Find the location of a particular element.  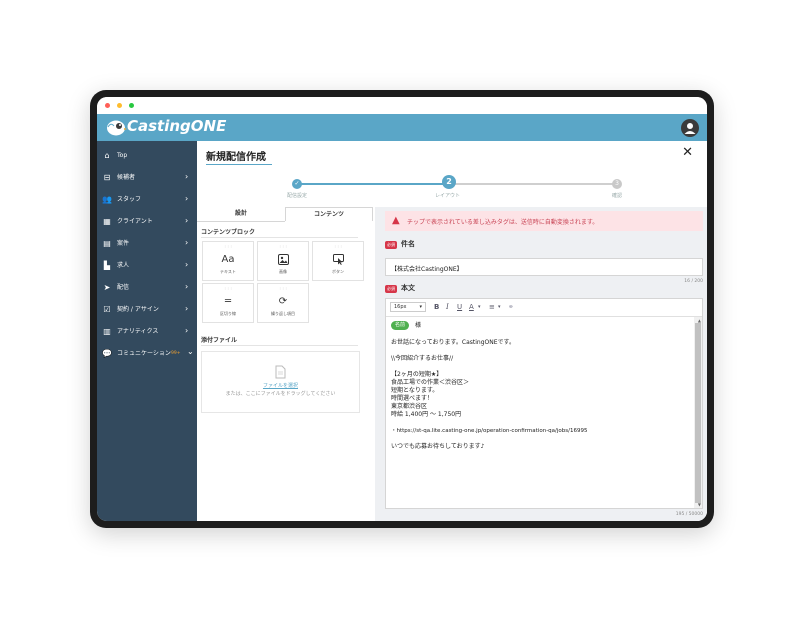

scroll-down-icon: ▼ is located at coordinates (699, 504).